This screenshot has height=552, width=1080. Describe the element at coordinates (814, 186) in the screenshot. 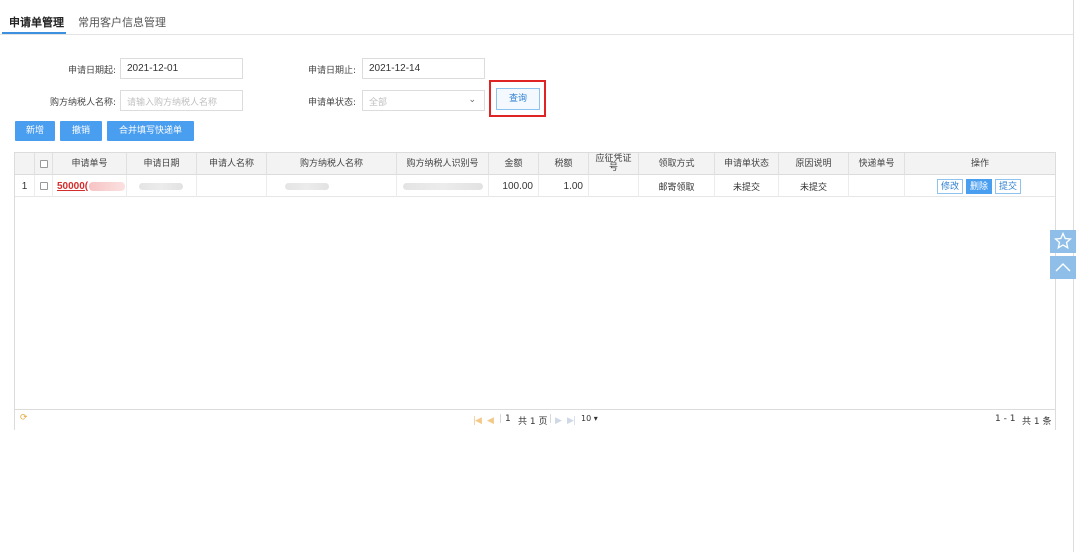

I see `row-reason: 未提交` at that location.